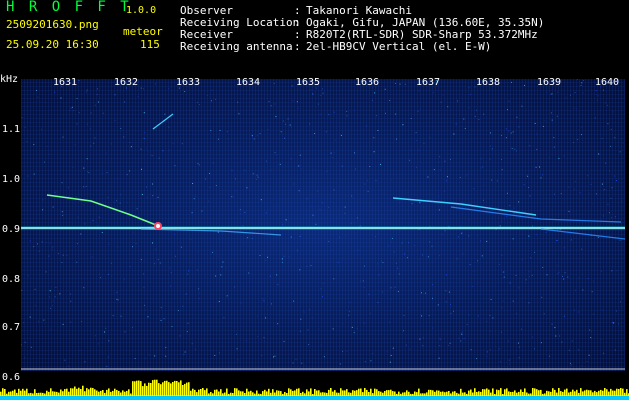 The height and width of the screenshot is (400, 629). I want to click on antenna-value: 2el-HB9CV Vertical (el. E-W), so click(399, 46).